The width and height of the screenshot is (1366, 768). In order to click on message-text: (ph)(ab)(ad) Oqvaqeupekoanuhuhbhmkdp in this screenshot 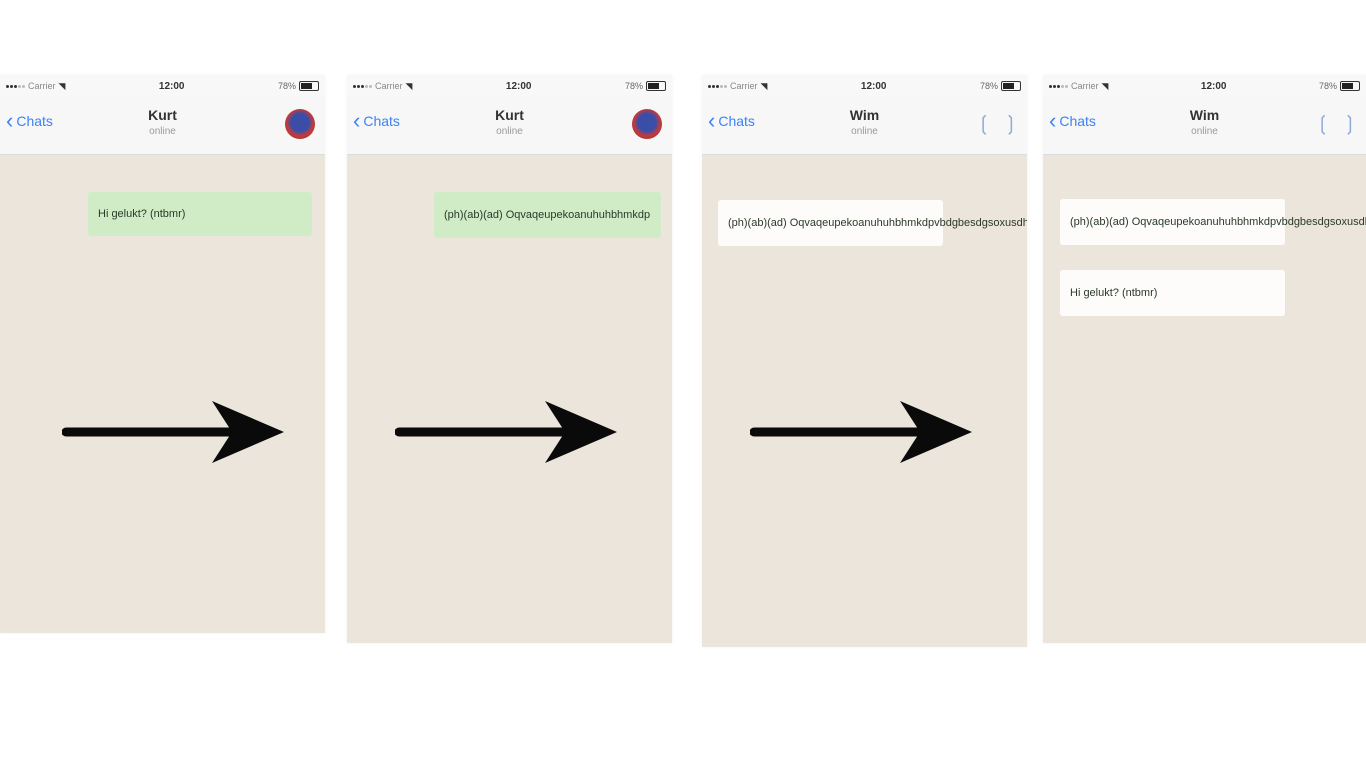, I will do `click(547, 215)`.